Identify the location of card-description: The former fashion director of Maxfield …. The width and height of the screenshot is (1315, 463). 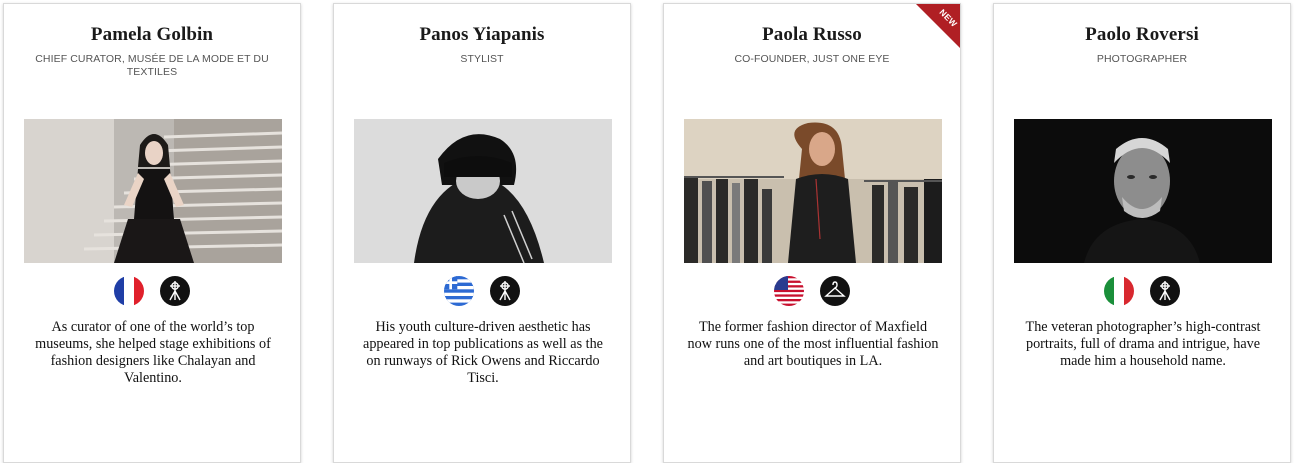
(813, 344).